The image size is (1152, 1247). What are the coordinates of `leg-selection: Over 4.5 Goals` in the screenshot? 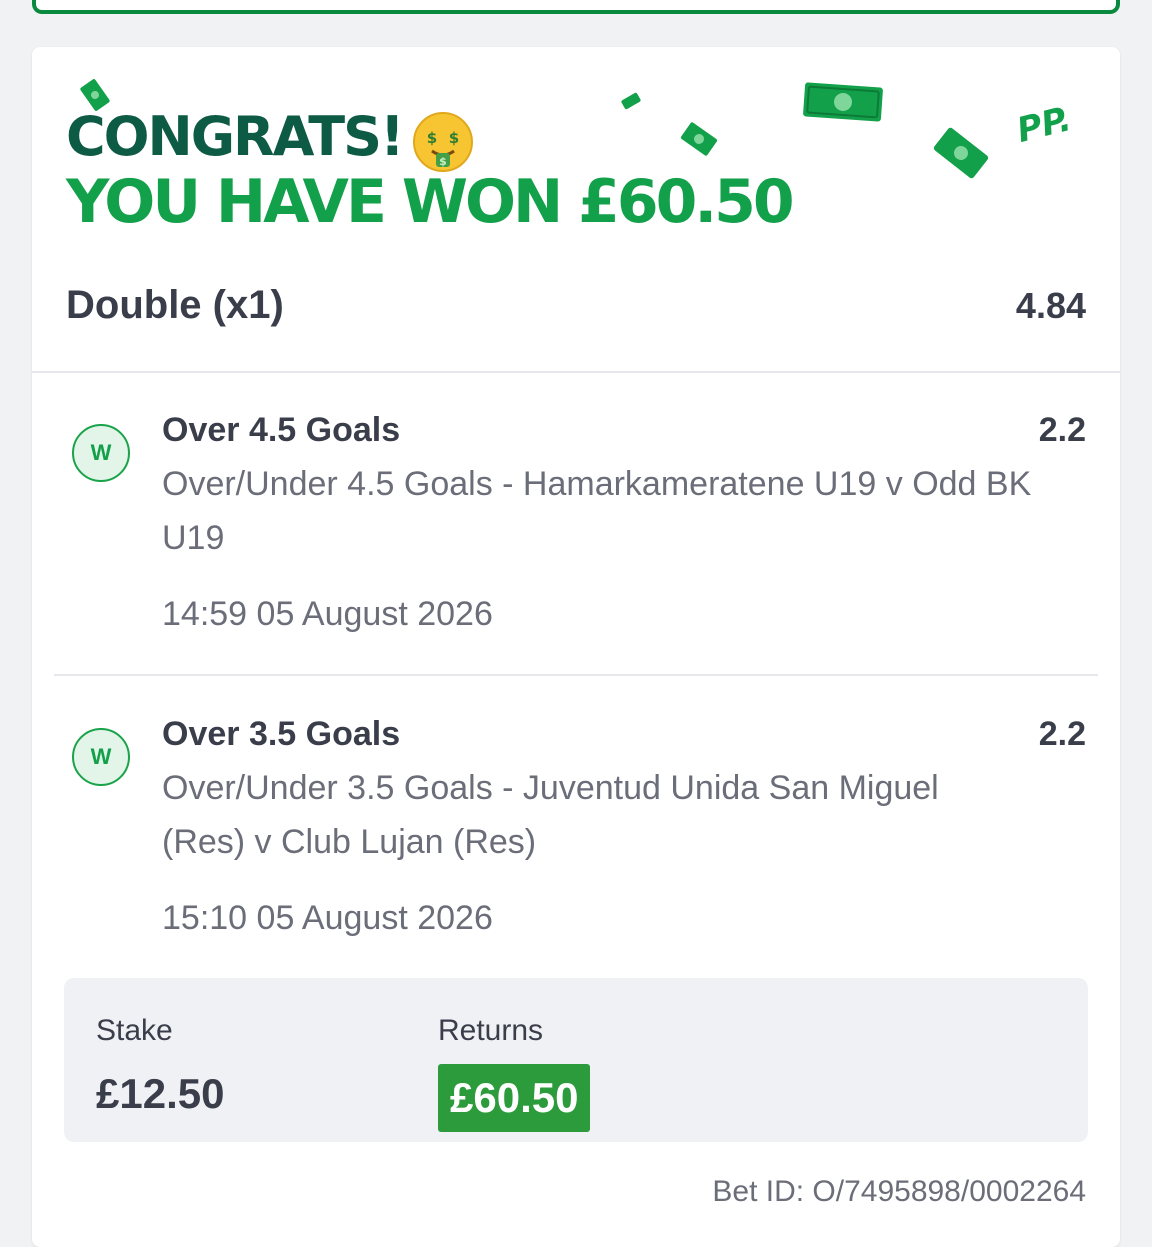 It's located at (281, 430).